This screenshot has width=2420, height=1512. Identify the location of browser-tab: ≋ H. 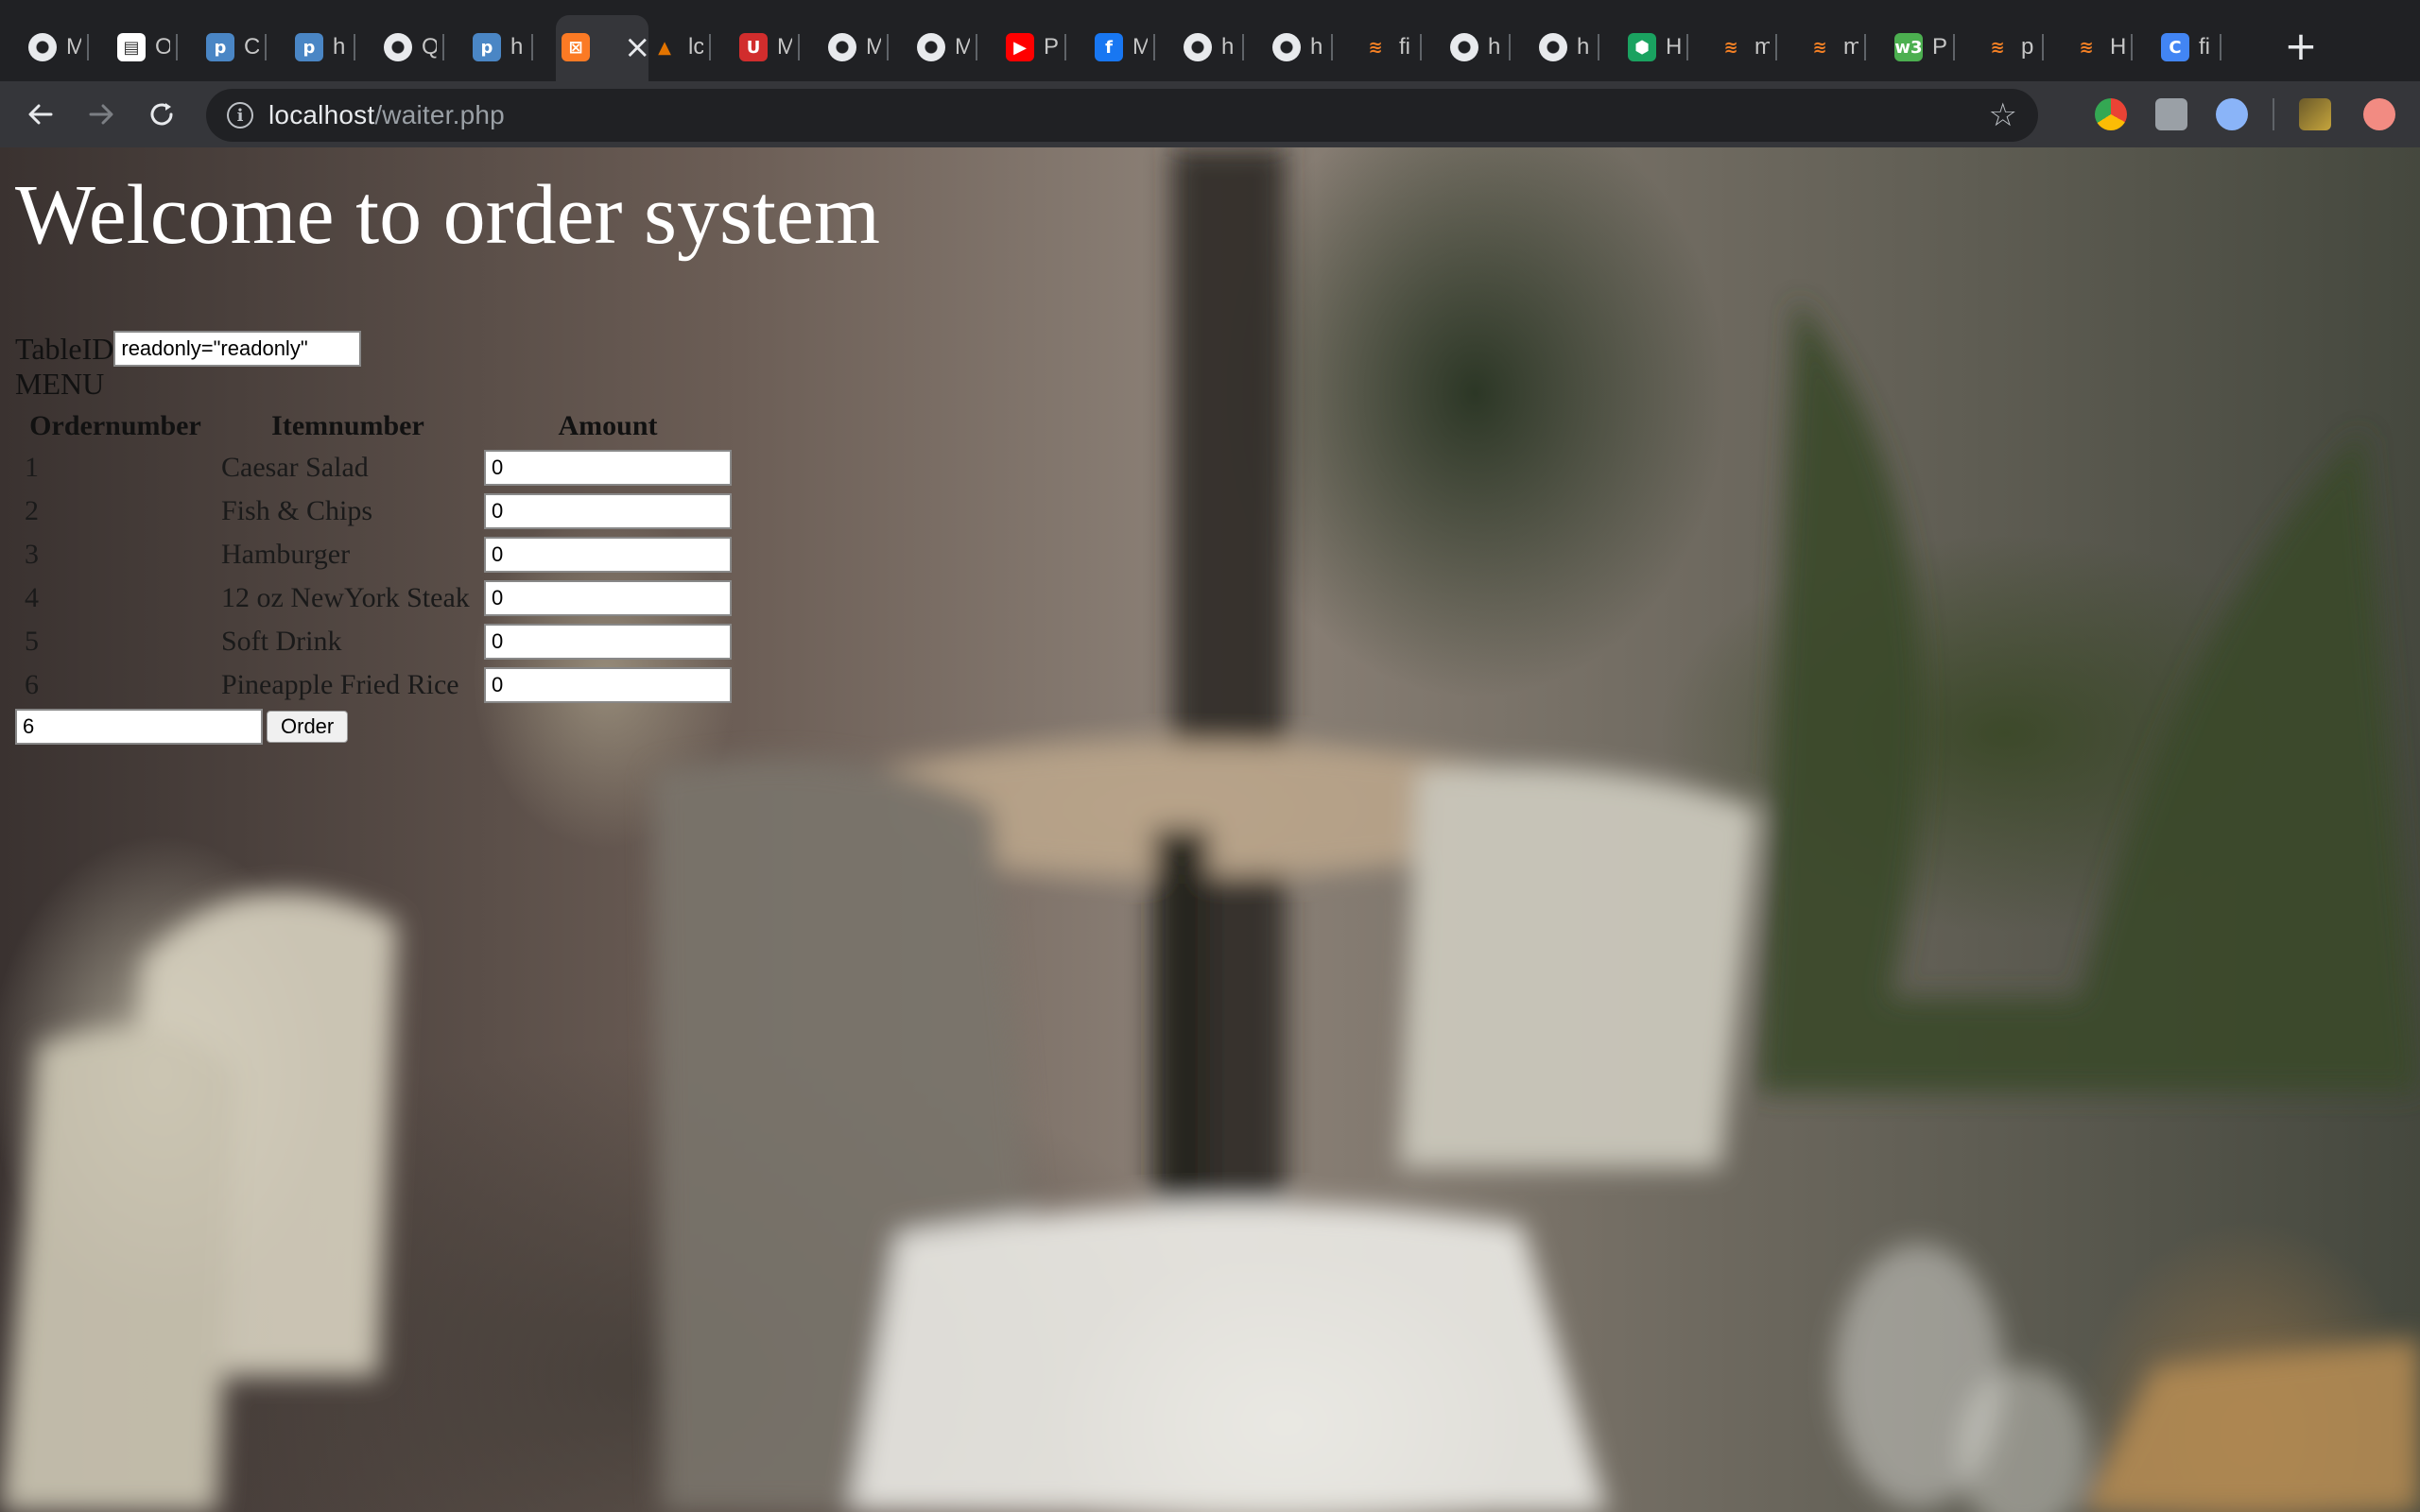
(2103, 47).